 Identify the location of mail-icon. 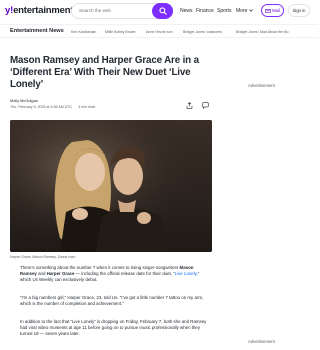
(268, 10).